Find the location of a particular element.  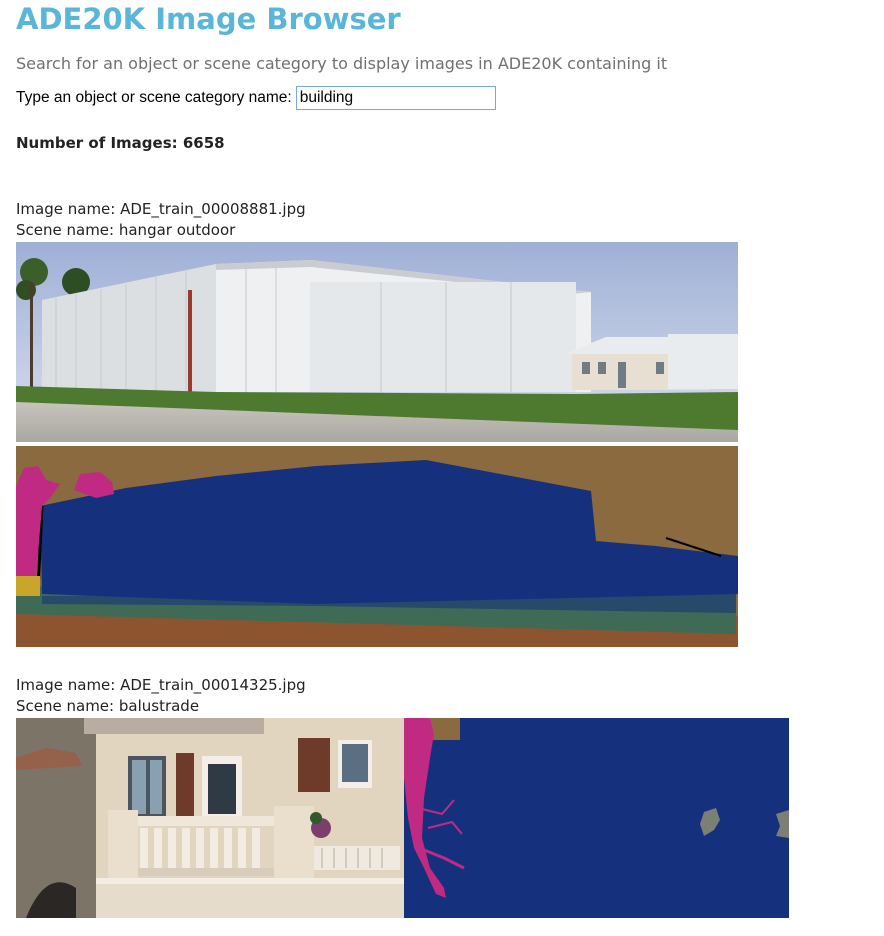

search-row: Type an object or scene category name: is located at coordinates (256, 98).